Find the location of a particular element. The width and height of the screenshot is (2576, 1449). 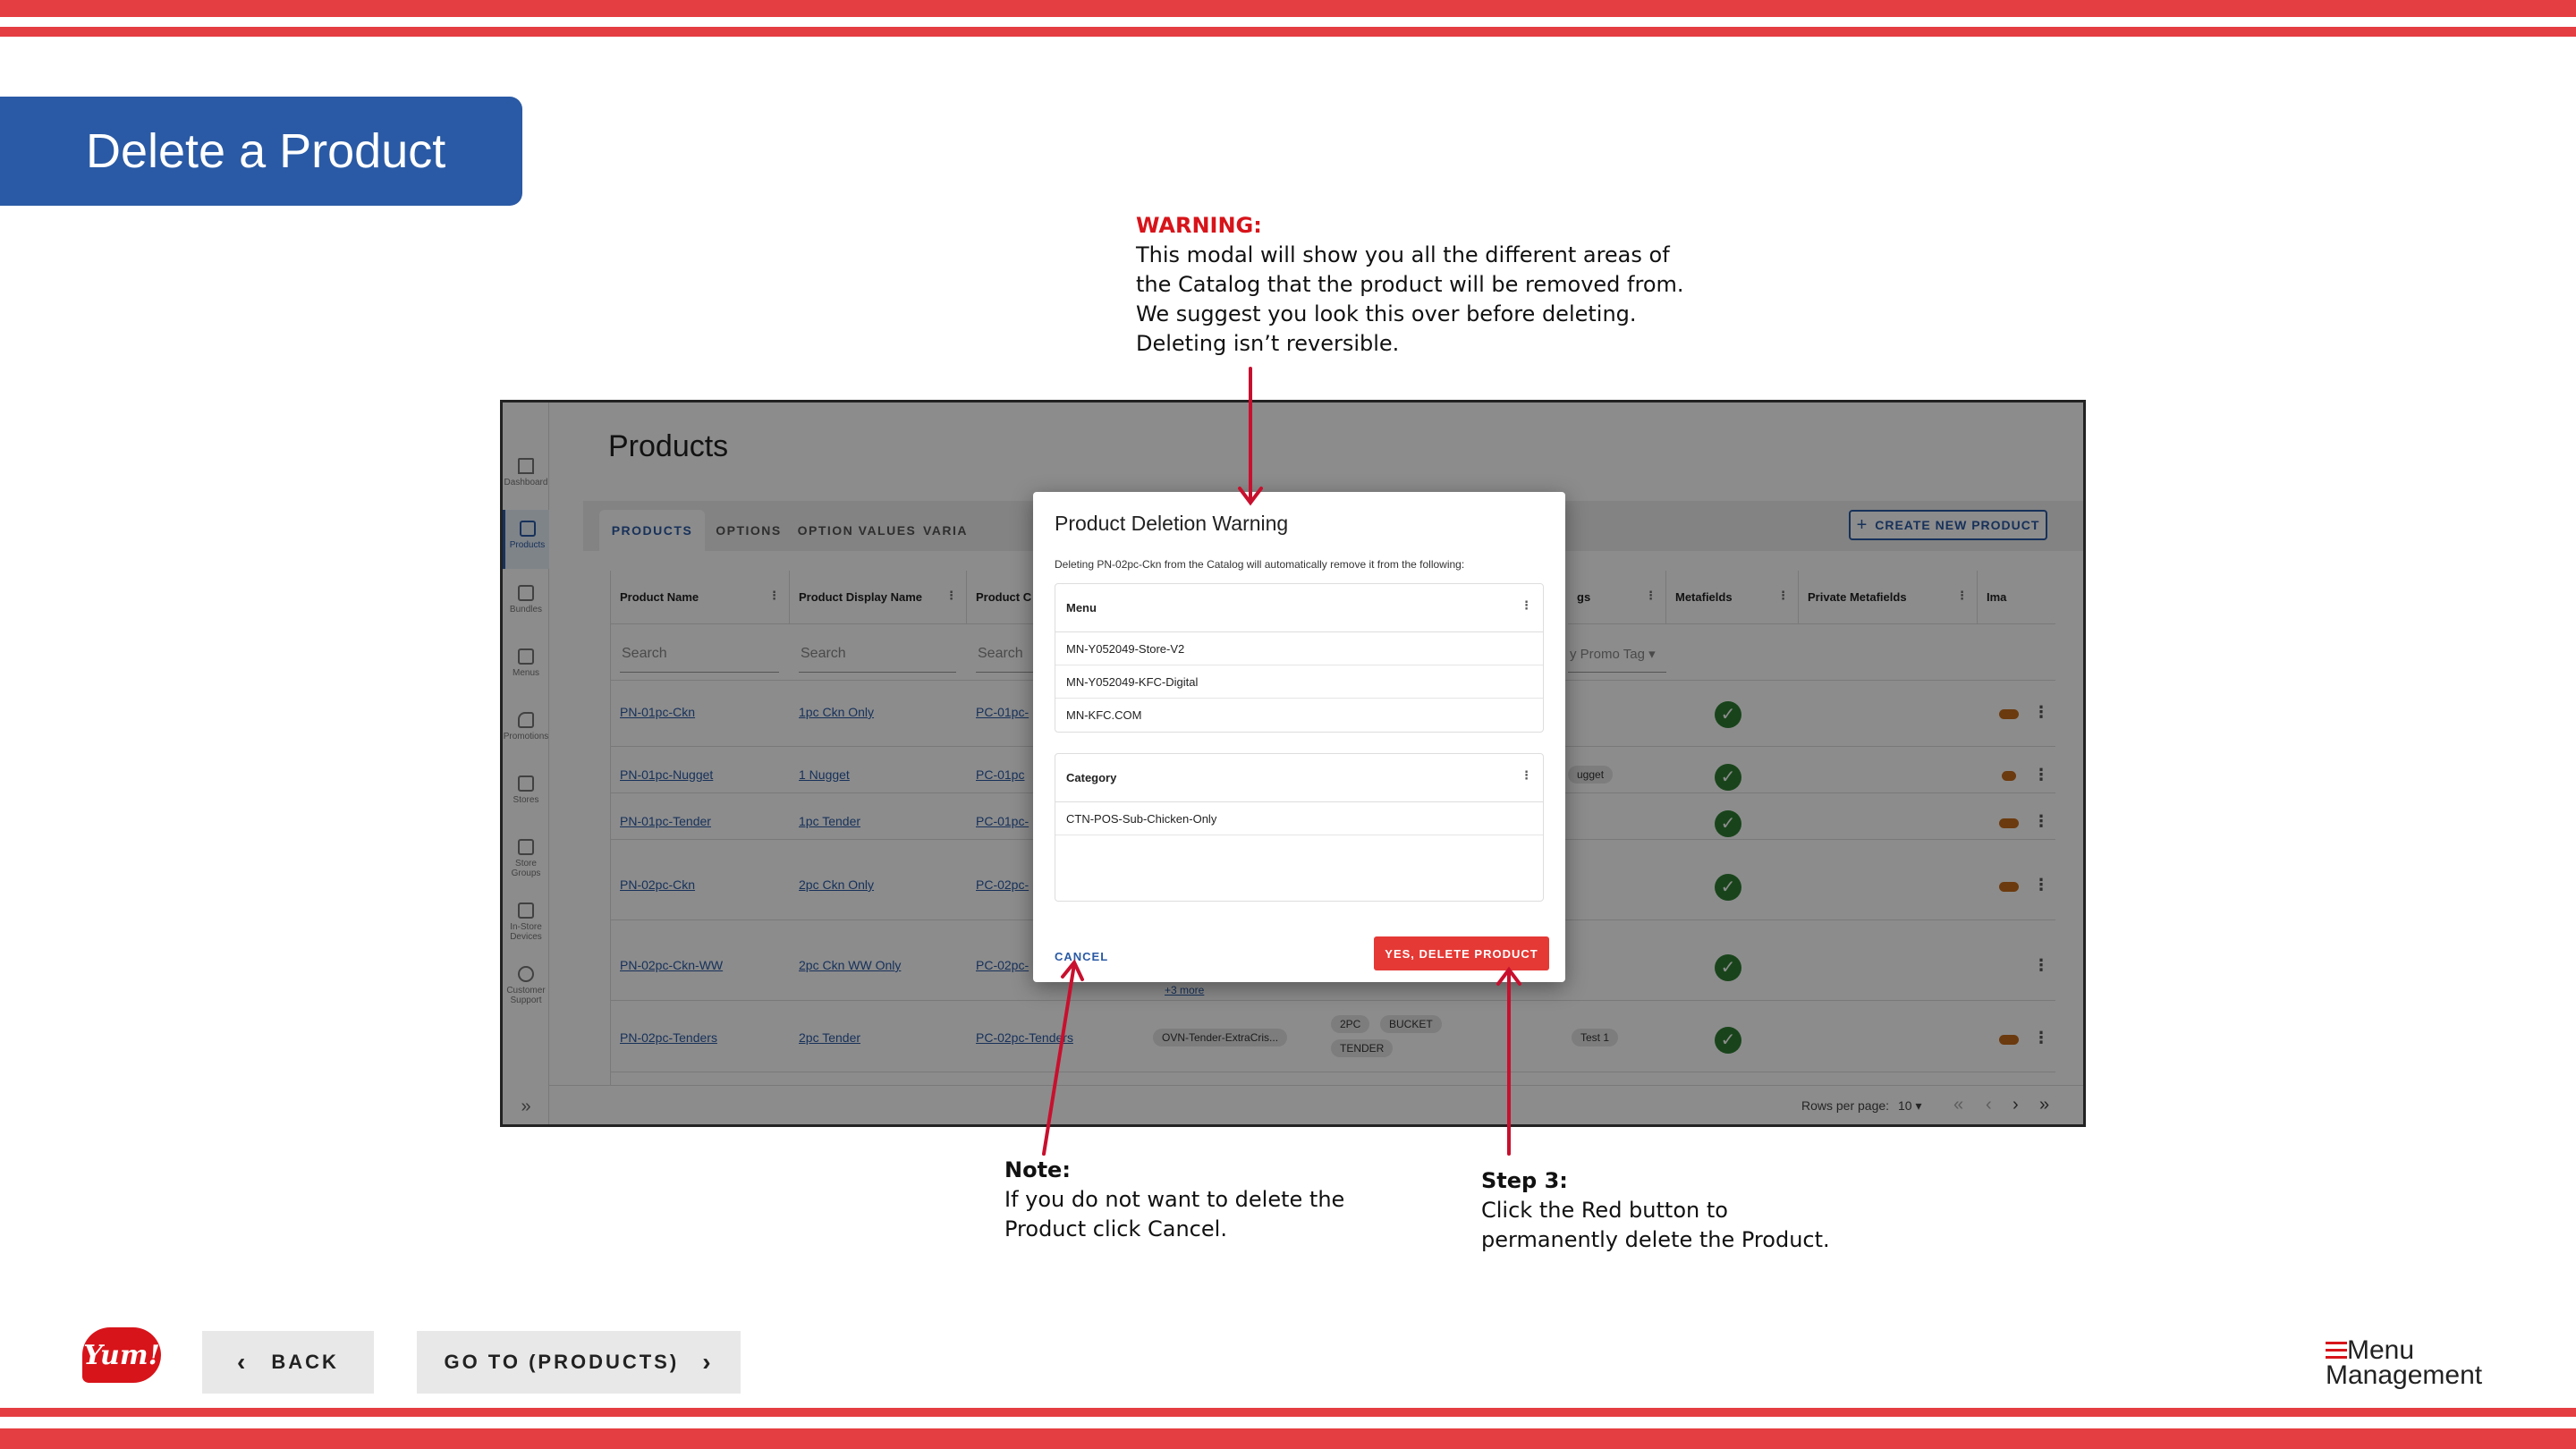

menu-management-logo: Menu Management is located at coordinates (2404, 1363).